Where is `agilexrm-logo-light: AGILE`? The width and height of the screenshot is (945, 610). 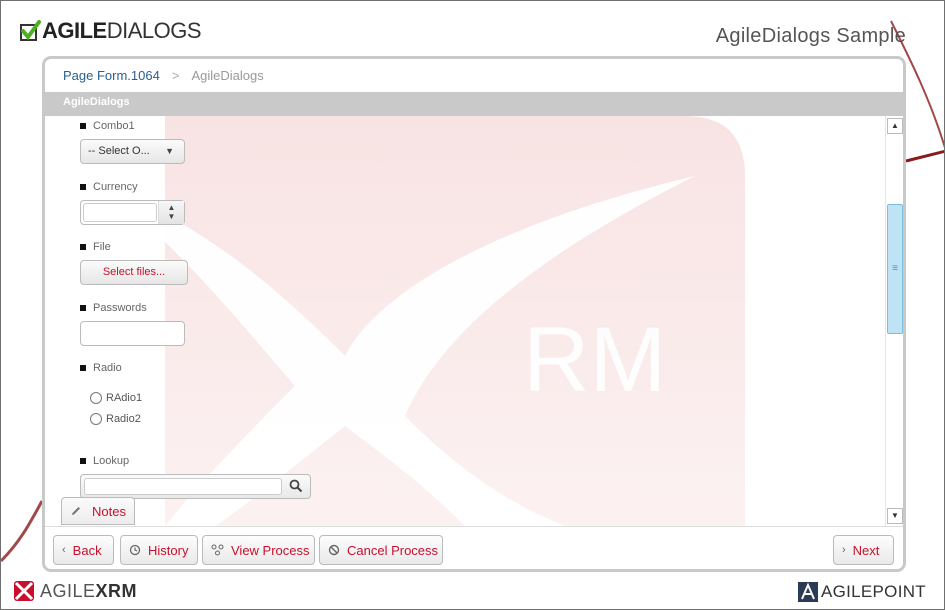
agilexrm-logo-light: AGILE is located at coordinates (68, 590).